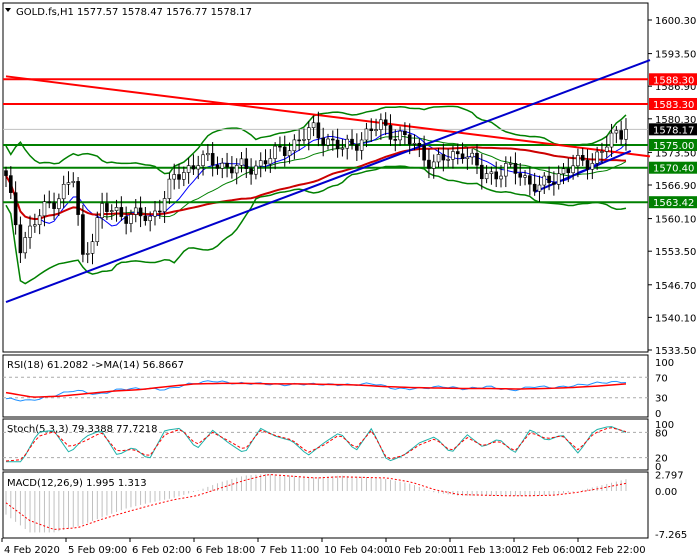 The height and width of the screenshot is (560, 700). I want to click on price-tick-label: 1560.10, so click(675, 220).